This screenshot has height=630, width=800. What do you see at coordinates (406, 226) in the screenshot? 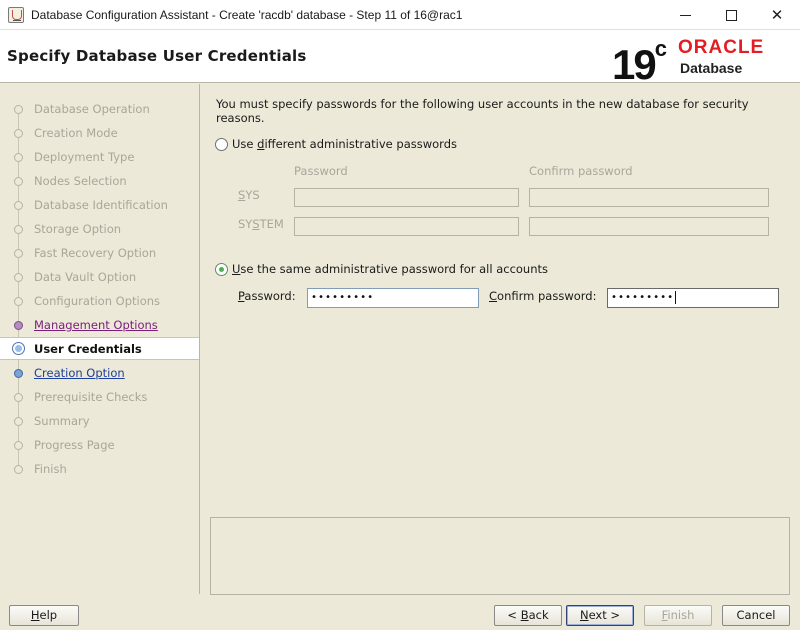
I see `system-password-field` at bounding box center [406, 226].